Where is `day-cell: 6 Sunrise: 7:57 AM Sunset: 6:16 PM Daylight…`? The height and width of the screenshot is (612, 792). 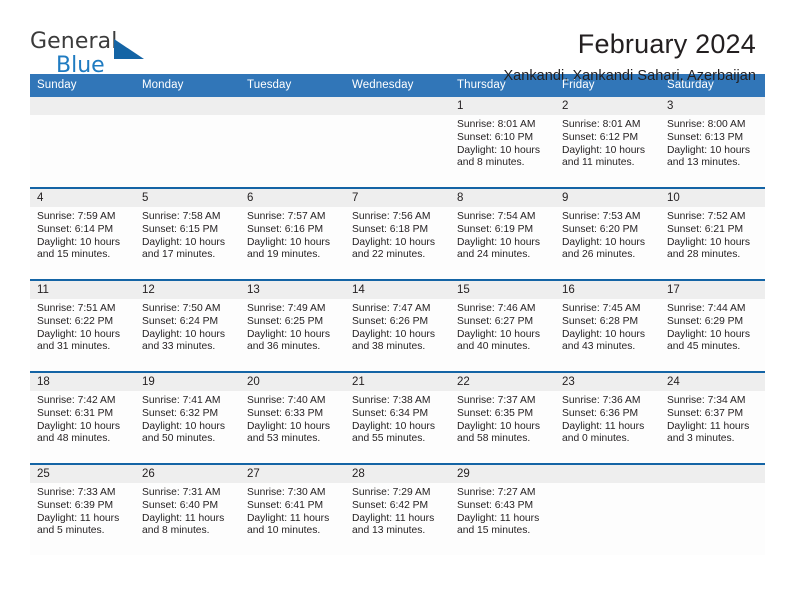
day-cell: 6 Sunrise: 7:57 AM Sunset: 6:16 PM Daylight… is located at coordinates (292, 234).